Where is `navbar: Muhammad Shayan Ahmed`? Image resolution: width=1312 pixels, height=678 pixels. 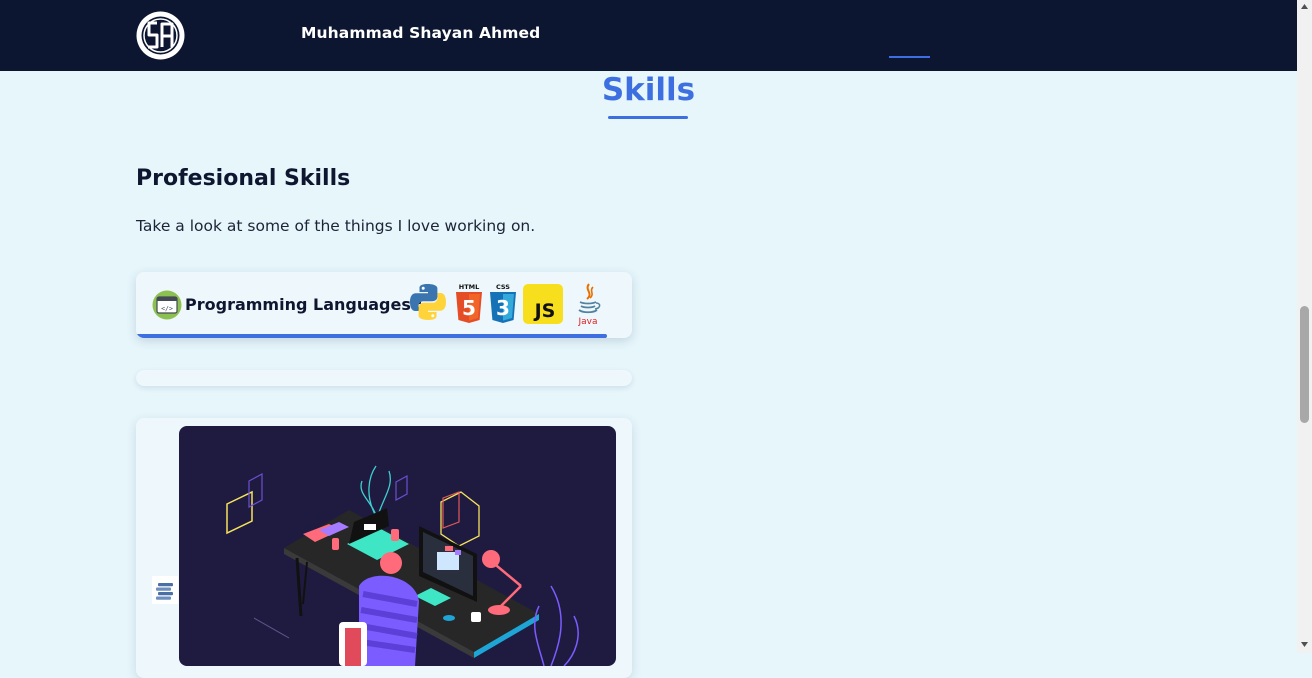
navbar: Muhammad Shayan Ahmed is located at coordinates (648, 35).